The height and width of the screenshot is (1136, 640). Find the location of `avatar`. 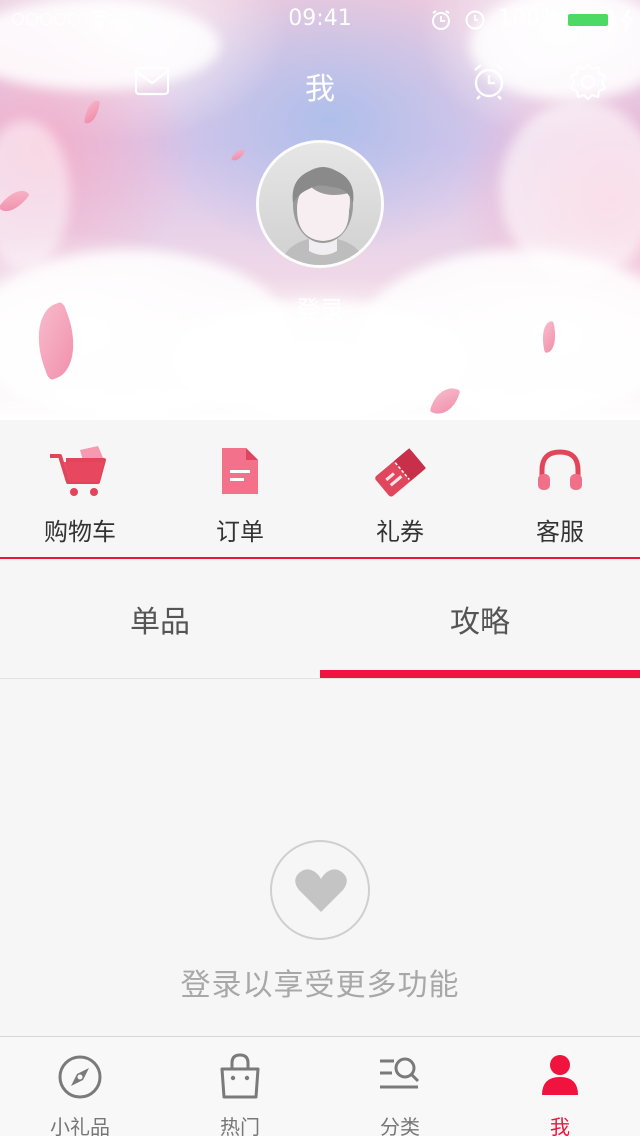

avatar is located at coordinates (320, 204).